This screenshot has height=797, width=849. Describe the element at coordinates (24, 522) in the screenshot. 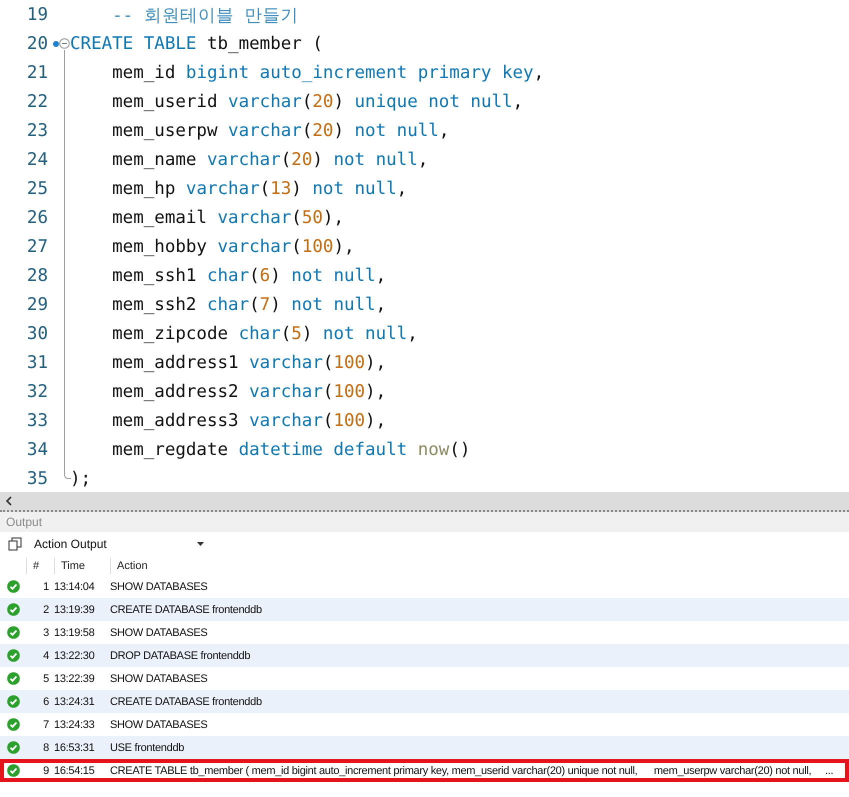

I see `panel-title: Output` at that location.